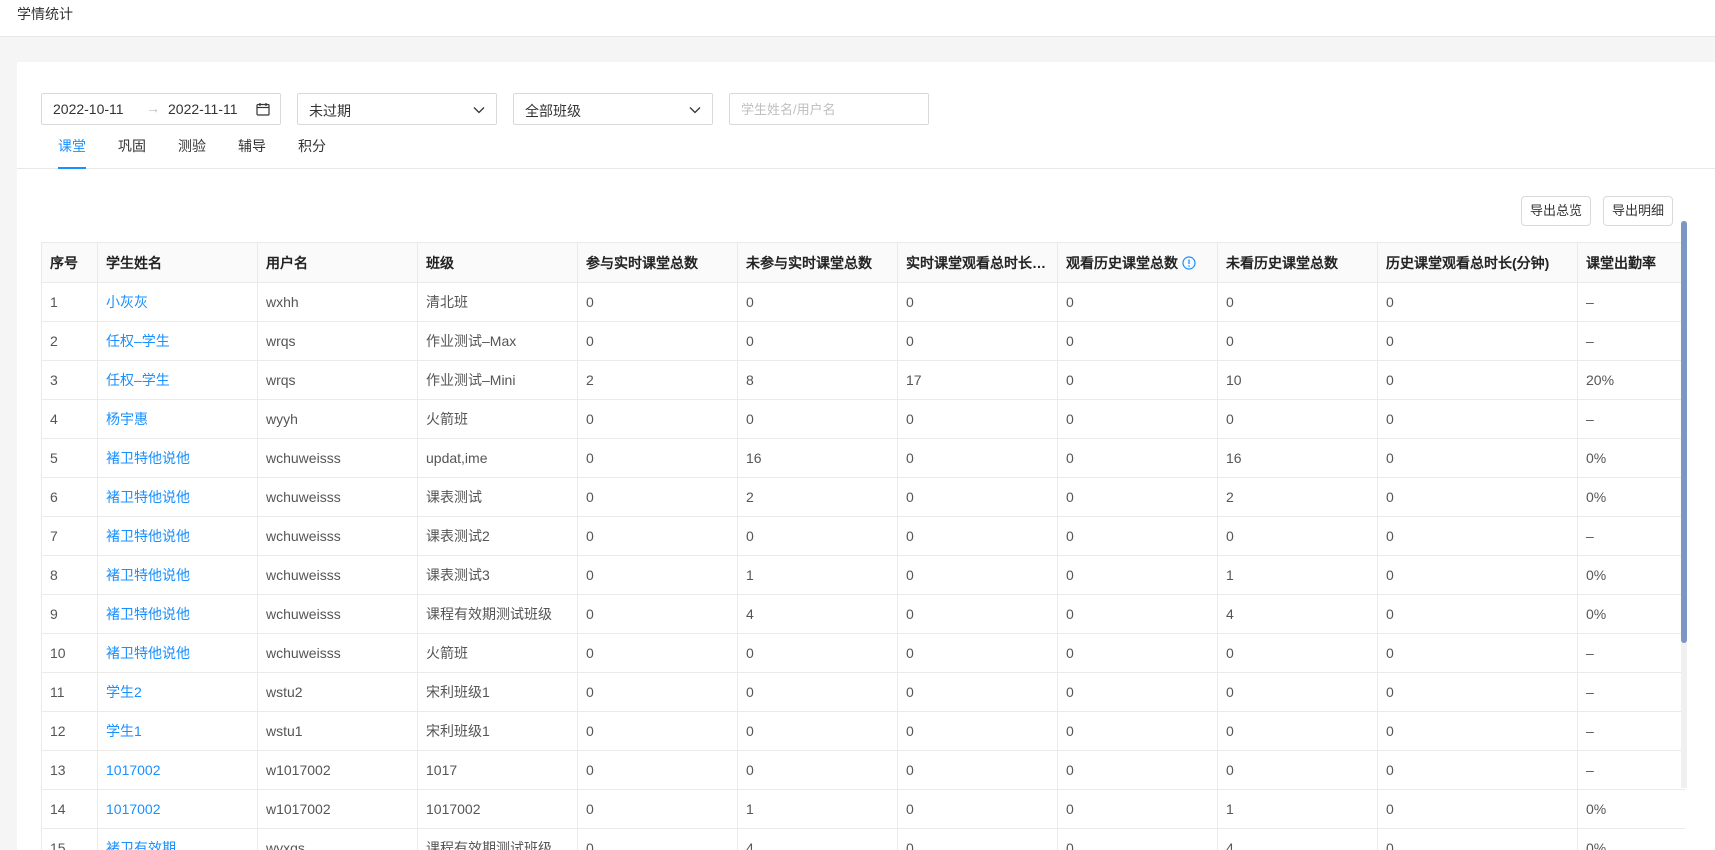 The image size is (1715, 850). I want to click on table-row: 6 褚卫特他说他 wchuweisss 课表测试 0 2 0 0 2 0 0%, so click(863, 497).